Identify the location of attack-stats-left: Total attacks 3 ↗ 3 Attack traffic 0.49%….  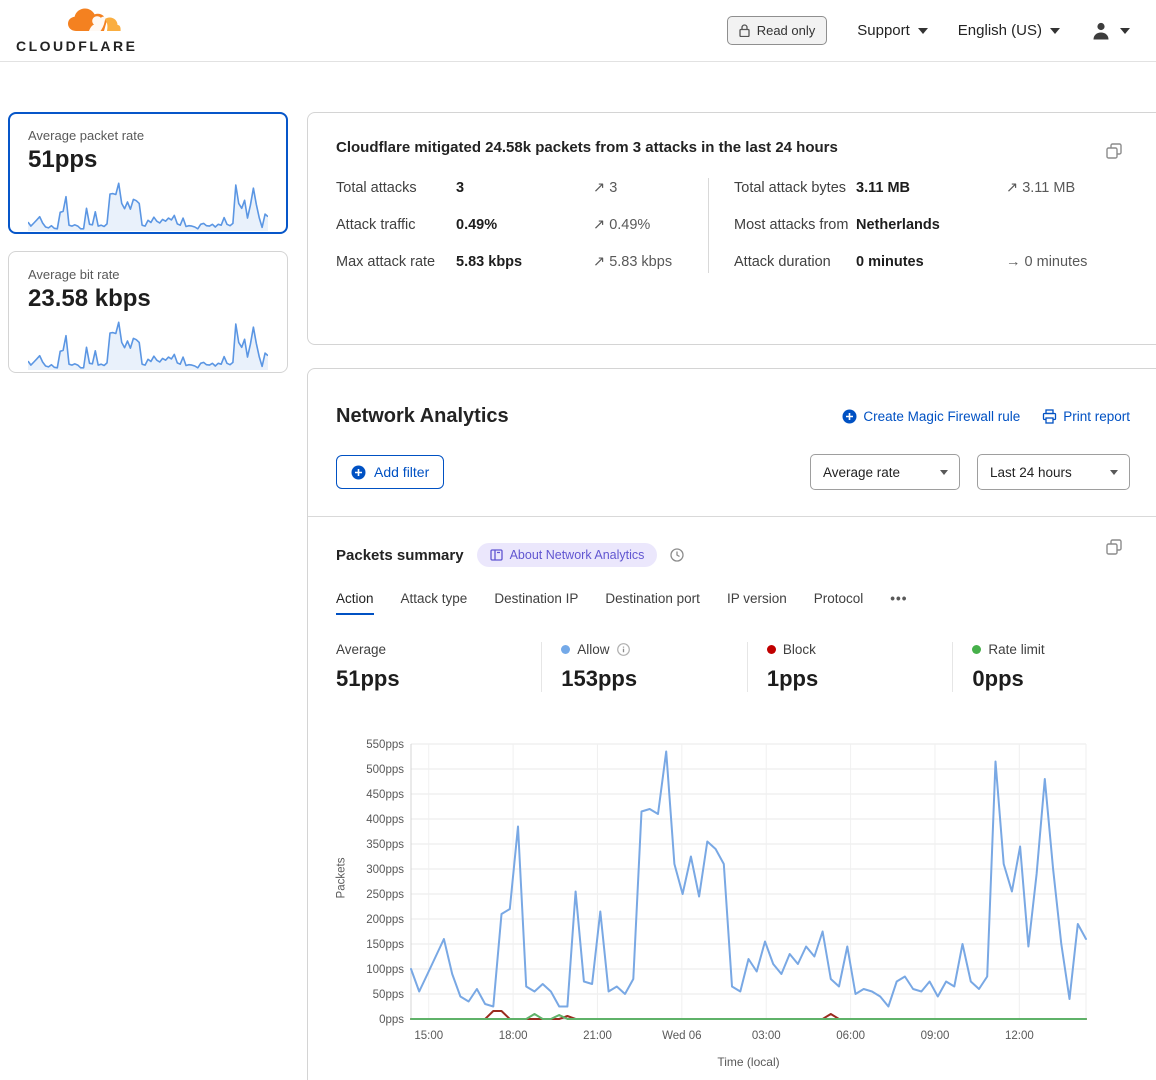
(522, 225).